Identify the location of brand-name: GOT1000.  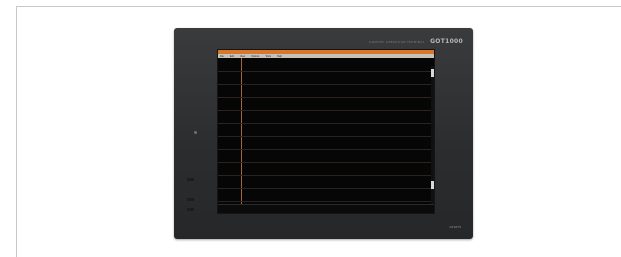
(446, 41).